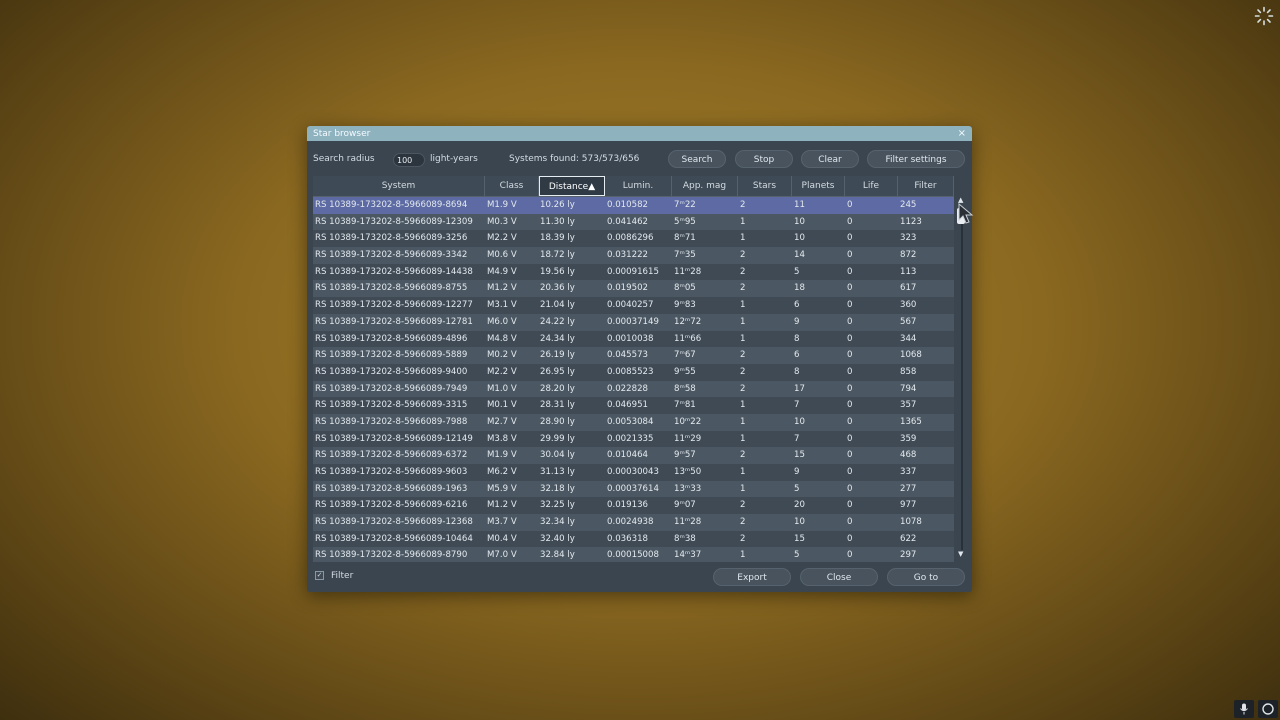 This screenshot has width=1280, height=720. What do you see at coordinates (685, 238) in the screenshot?
I see `cell-appmag: 8ᵐ71` at bounding box center [685, 238].